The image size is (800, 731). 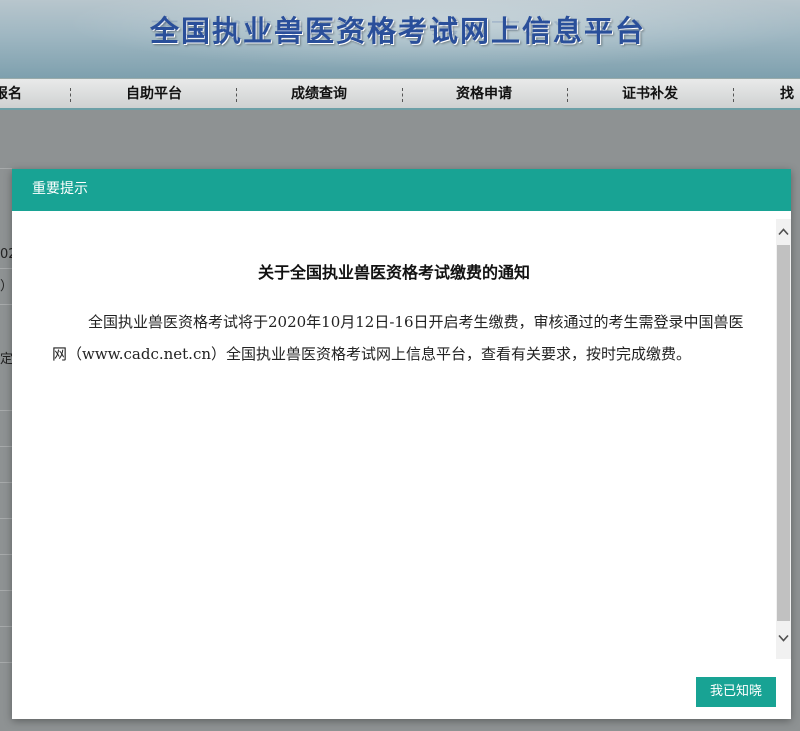 What do you see at coordinates (400, 39) in the screenshot?
I see `site-banner: 全国执业兽医资格考试网上信息平台 全国执业兽医资格考试网上信息平台` at bounding box center [400, 39].